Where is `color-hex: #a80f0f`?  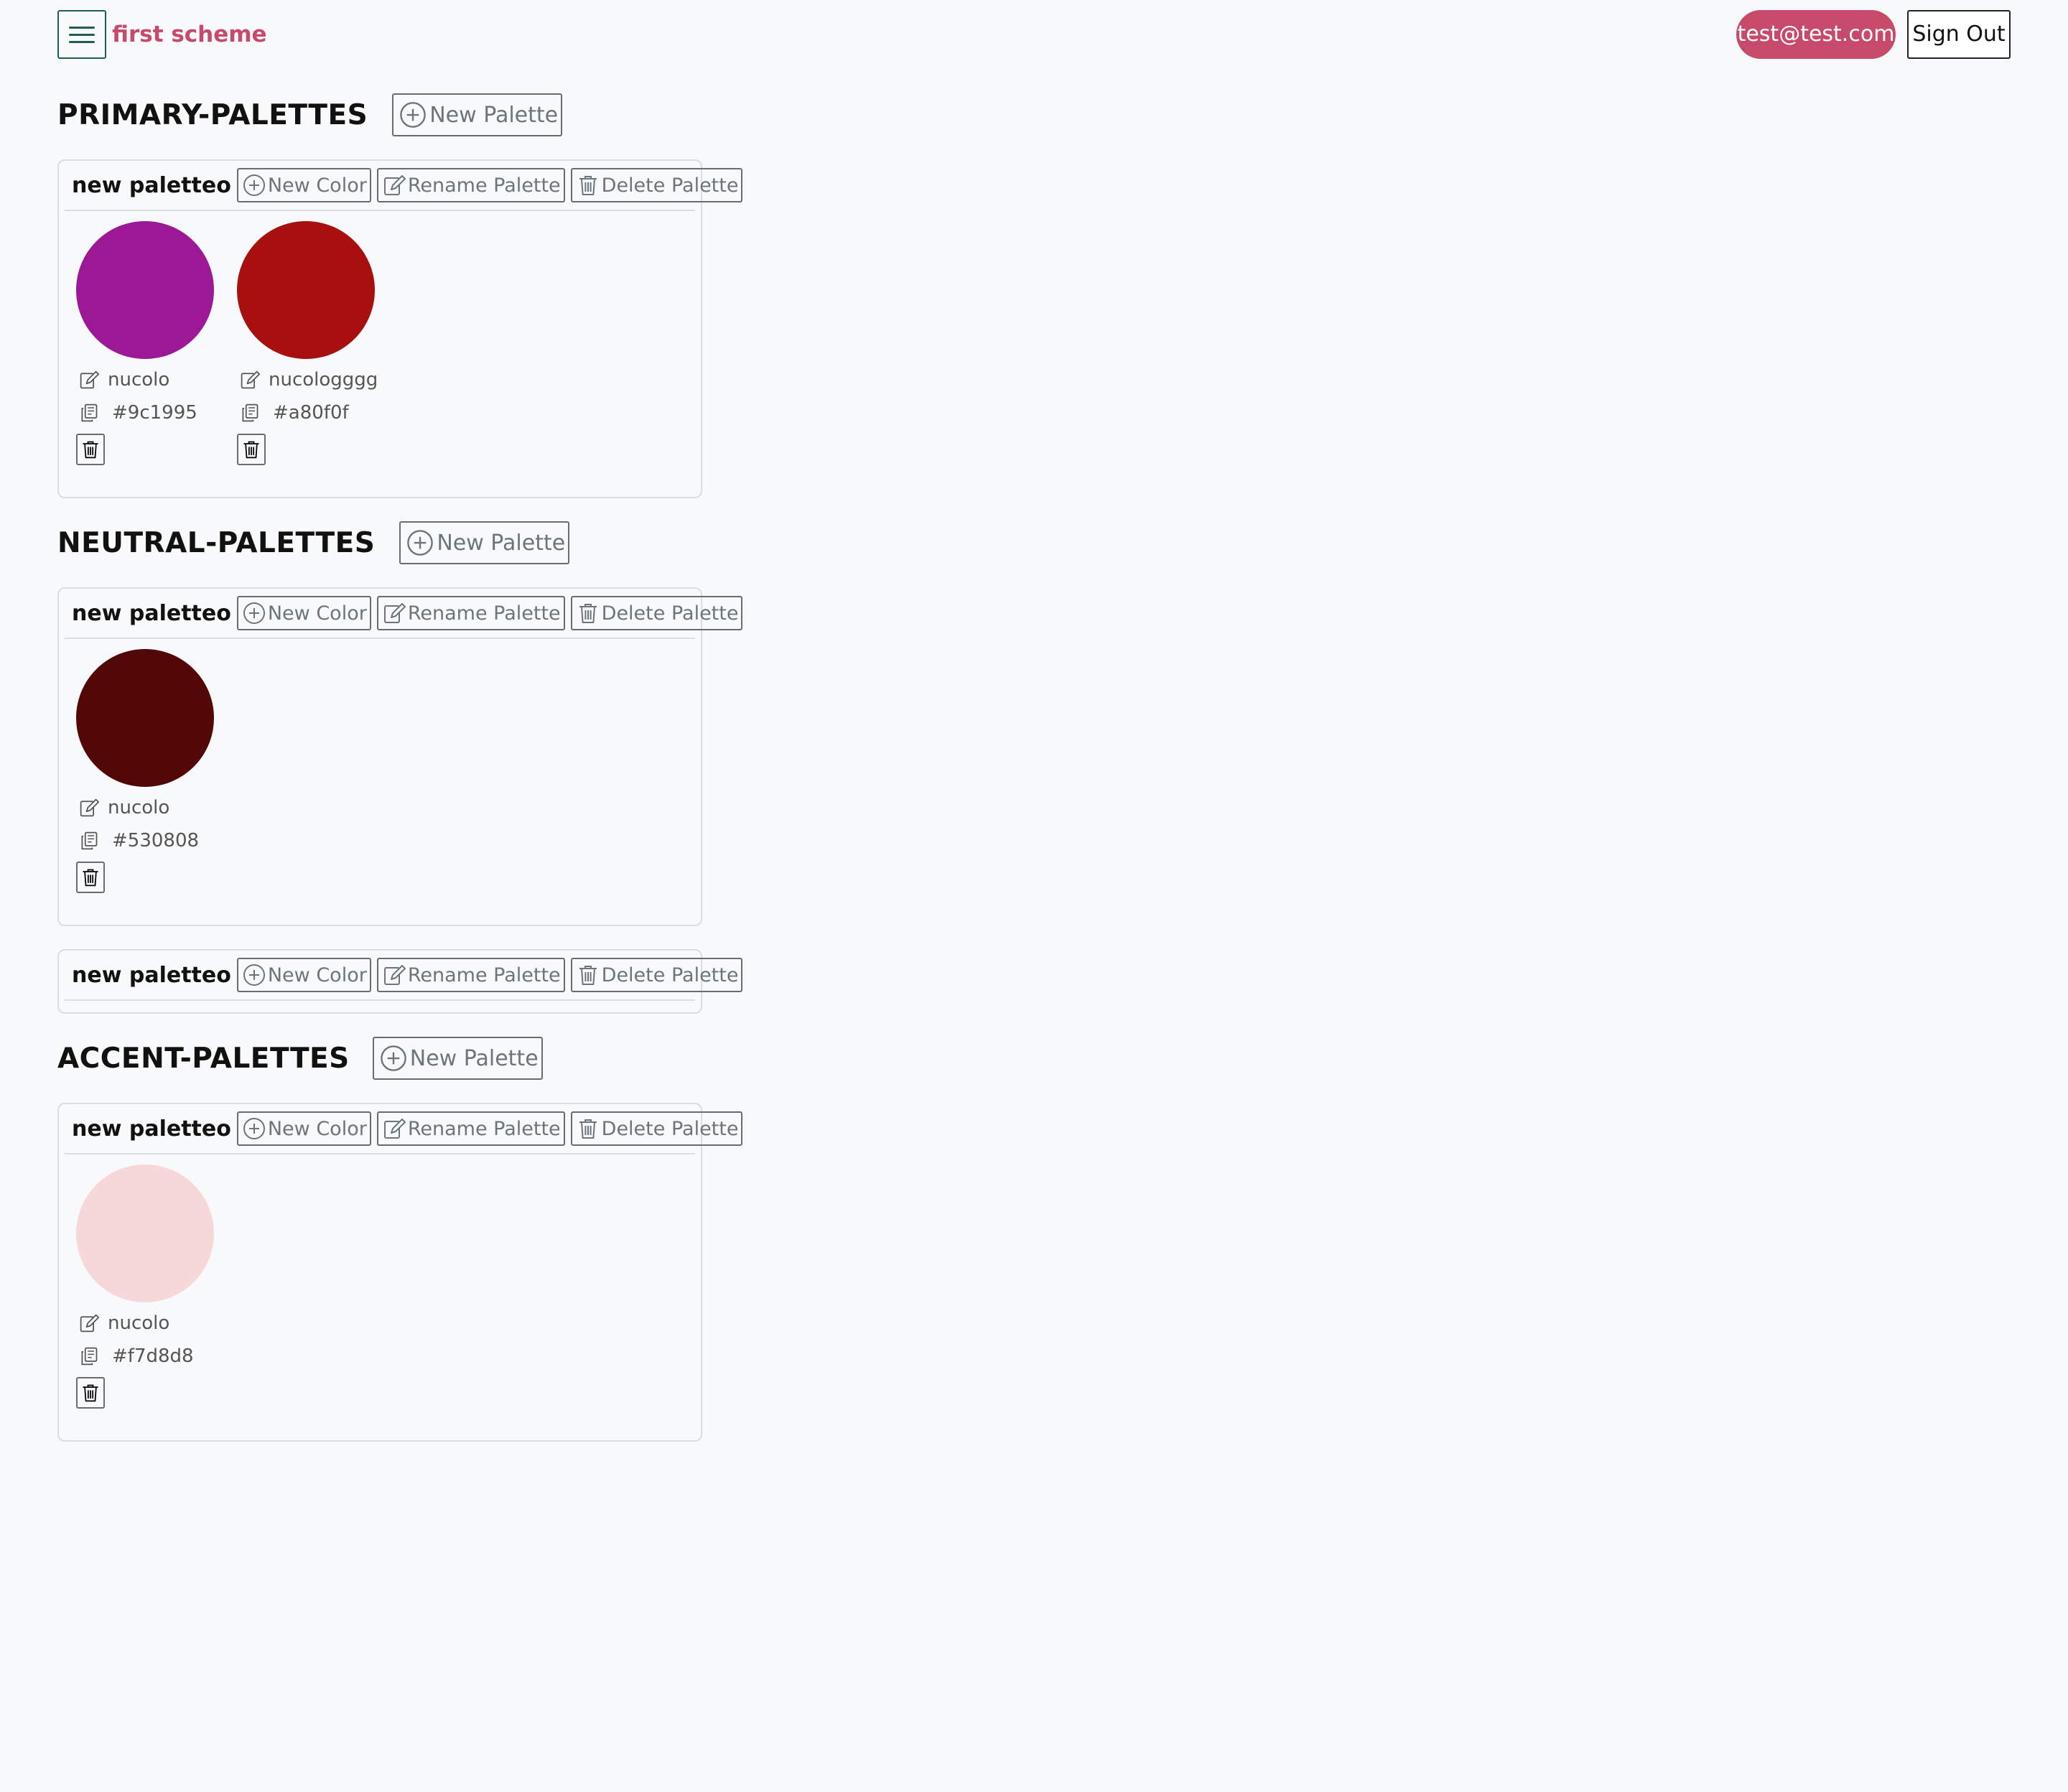
color-hex: #a80f0f is located at coordinates (311, 413).